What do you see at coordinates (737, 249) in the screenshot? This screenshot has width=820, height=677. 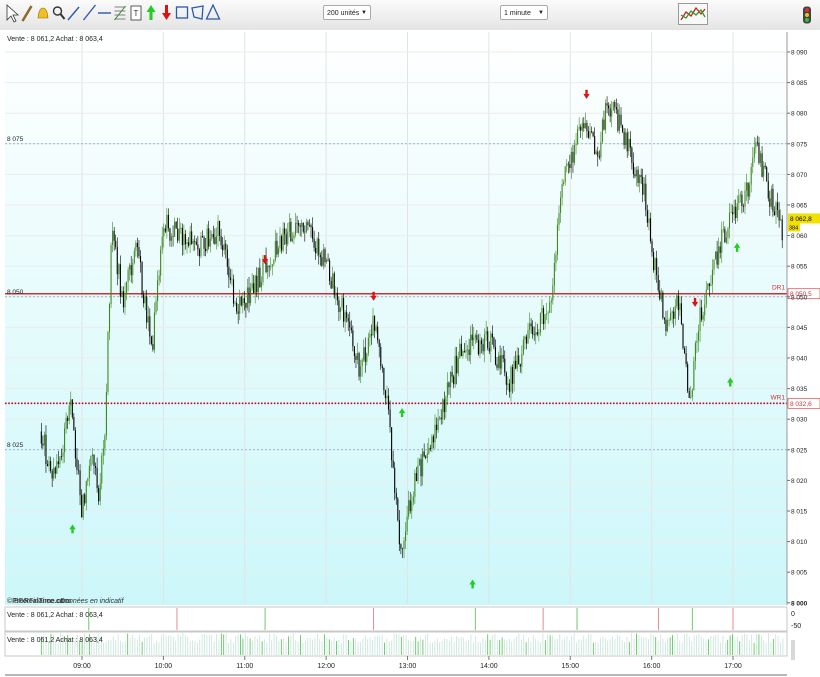 I see `buy-arrow-shaft` at bounding box center [737, 249].